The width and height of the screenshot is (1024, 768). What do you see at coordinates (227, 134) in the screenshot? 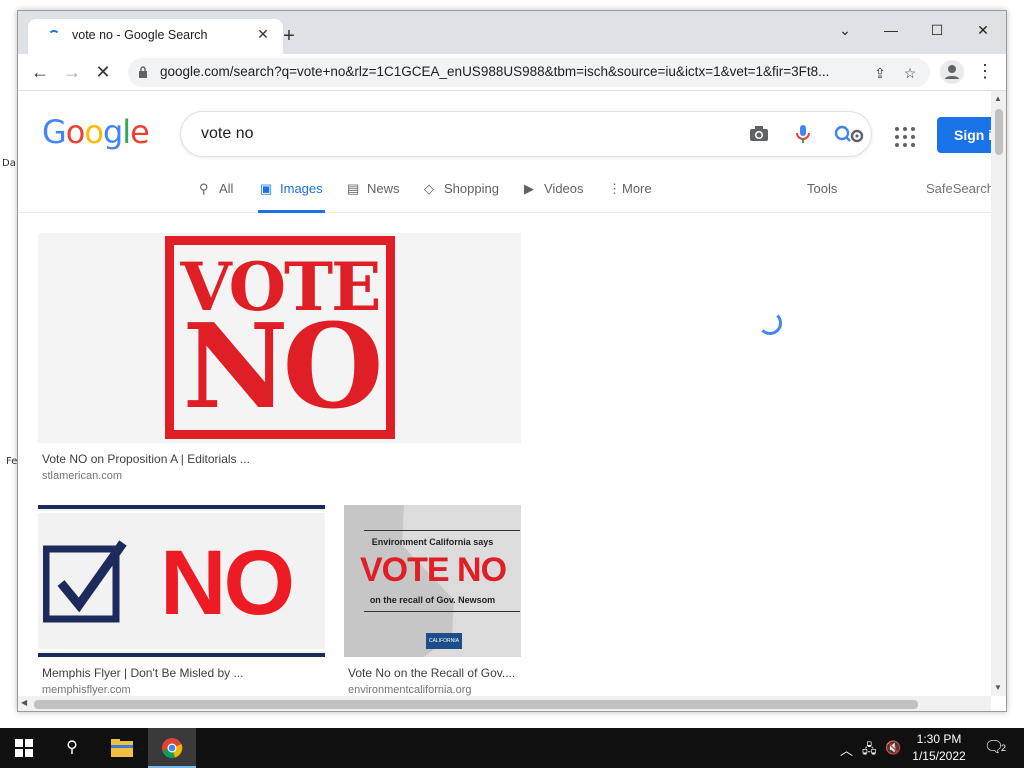
I see `search-input: vote no` at bounding box center [227, 134].